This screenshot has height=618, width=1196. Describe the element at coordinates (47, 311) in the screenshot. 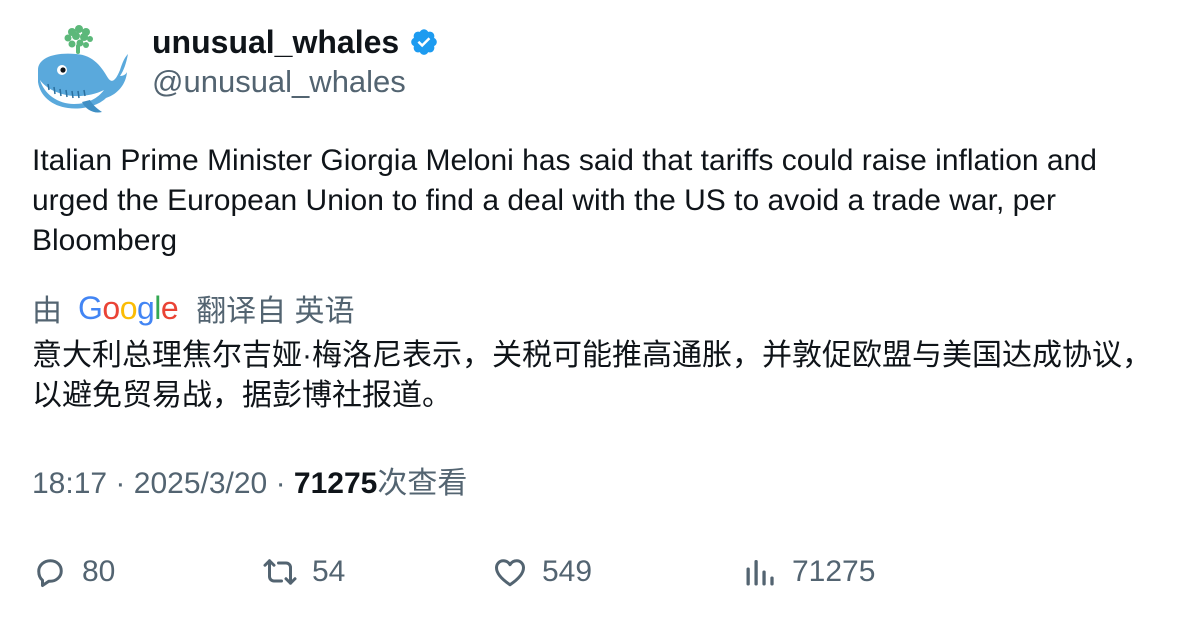

I see `translation-prefix: 由` at that location.